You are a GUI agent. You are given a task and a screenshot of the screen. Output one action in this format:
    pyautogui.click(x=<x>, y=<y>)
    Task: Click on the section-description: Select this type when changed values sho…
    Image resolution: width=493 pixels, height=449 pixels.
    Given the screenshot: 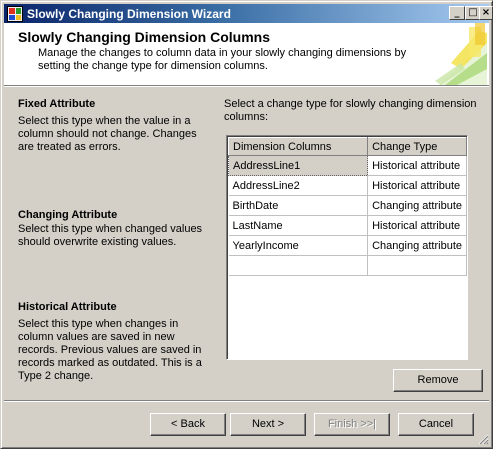 What is the action you would take?
    pyautogui.click(x=110, y=235)
    